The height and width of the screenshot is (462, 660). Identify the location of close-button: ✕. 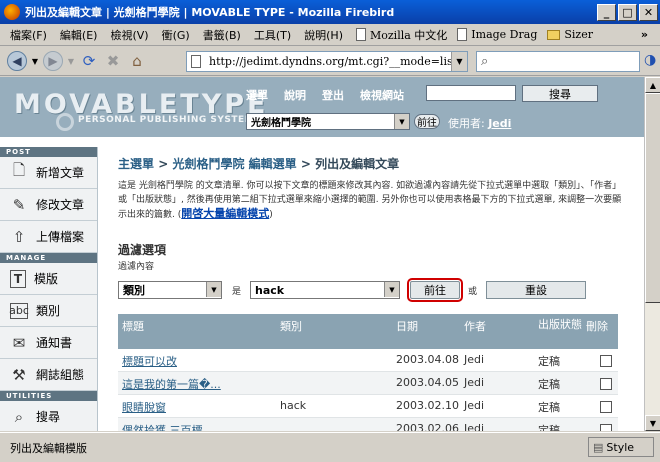
(648, 12).